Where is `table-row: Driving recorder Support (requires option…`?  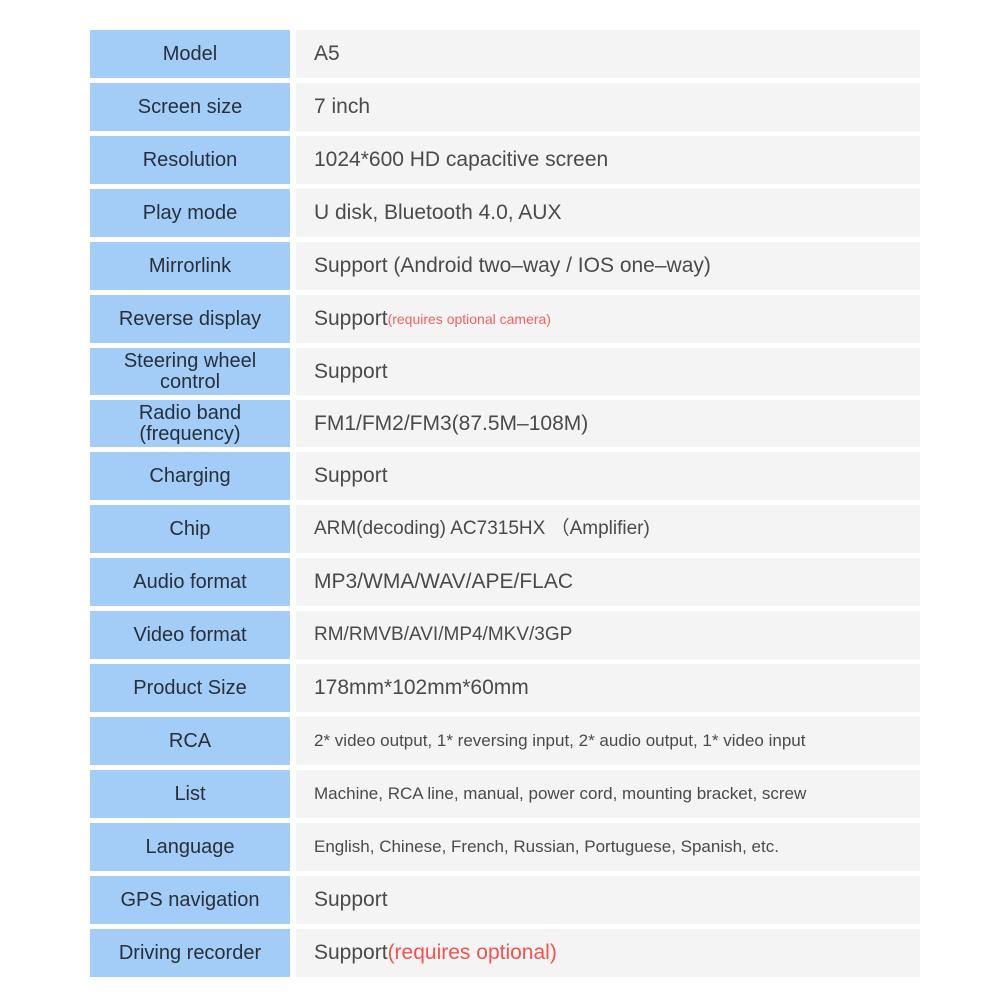
table-row: Driving recorder Support (requires option… is located at coordinates (505, 953).